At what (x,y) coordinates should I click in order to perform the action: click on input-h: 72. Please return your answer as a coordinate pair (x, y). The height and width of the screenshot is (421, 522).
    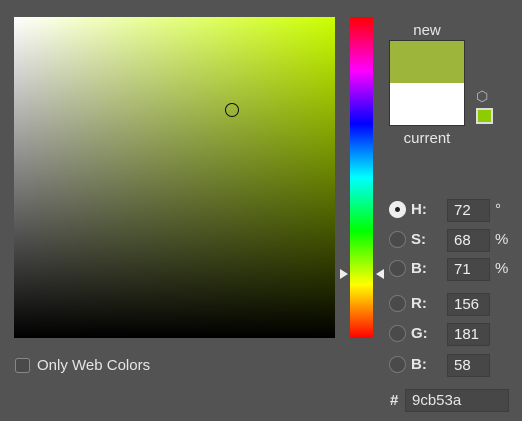
    Looking at the image, I should click on (468, 210).